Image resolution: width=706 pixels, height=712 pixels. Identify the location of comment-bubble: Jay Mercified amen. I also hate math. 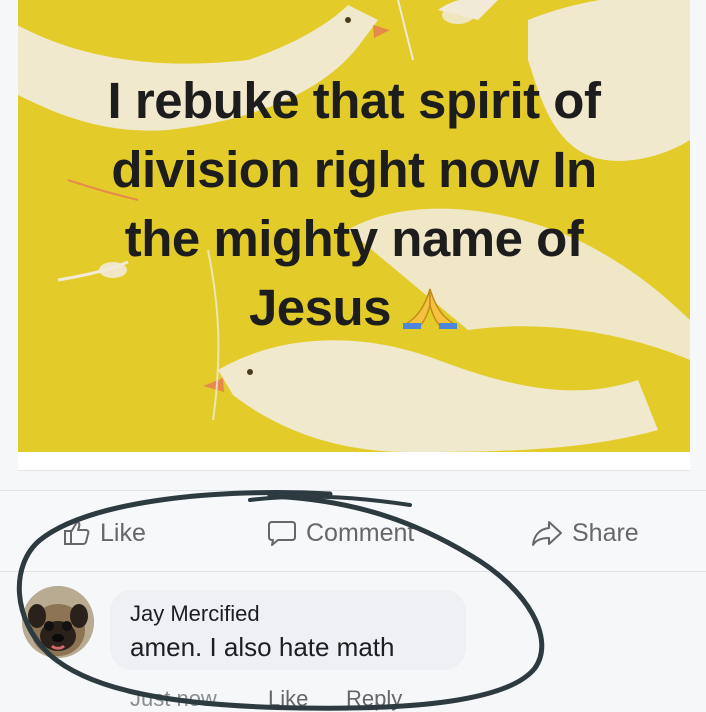
(288, 630).